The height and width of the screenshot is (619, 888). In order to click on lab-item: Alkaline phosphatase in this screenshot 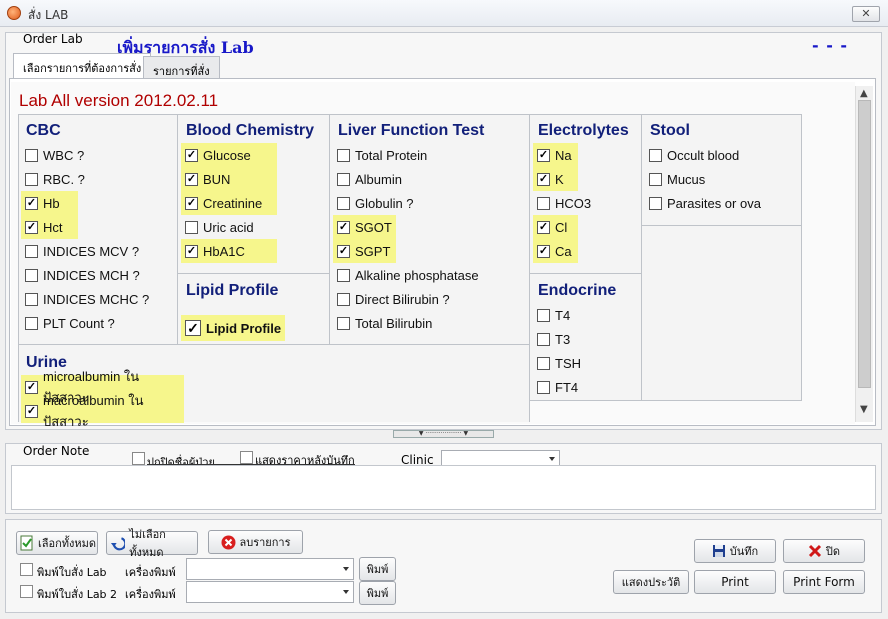, I will do `click(406, 275)`.